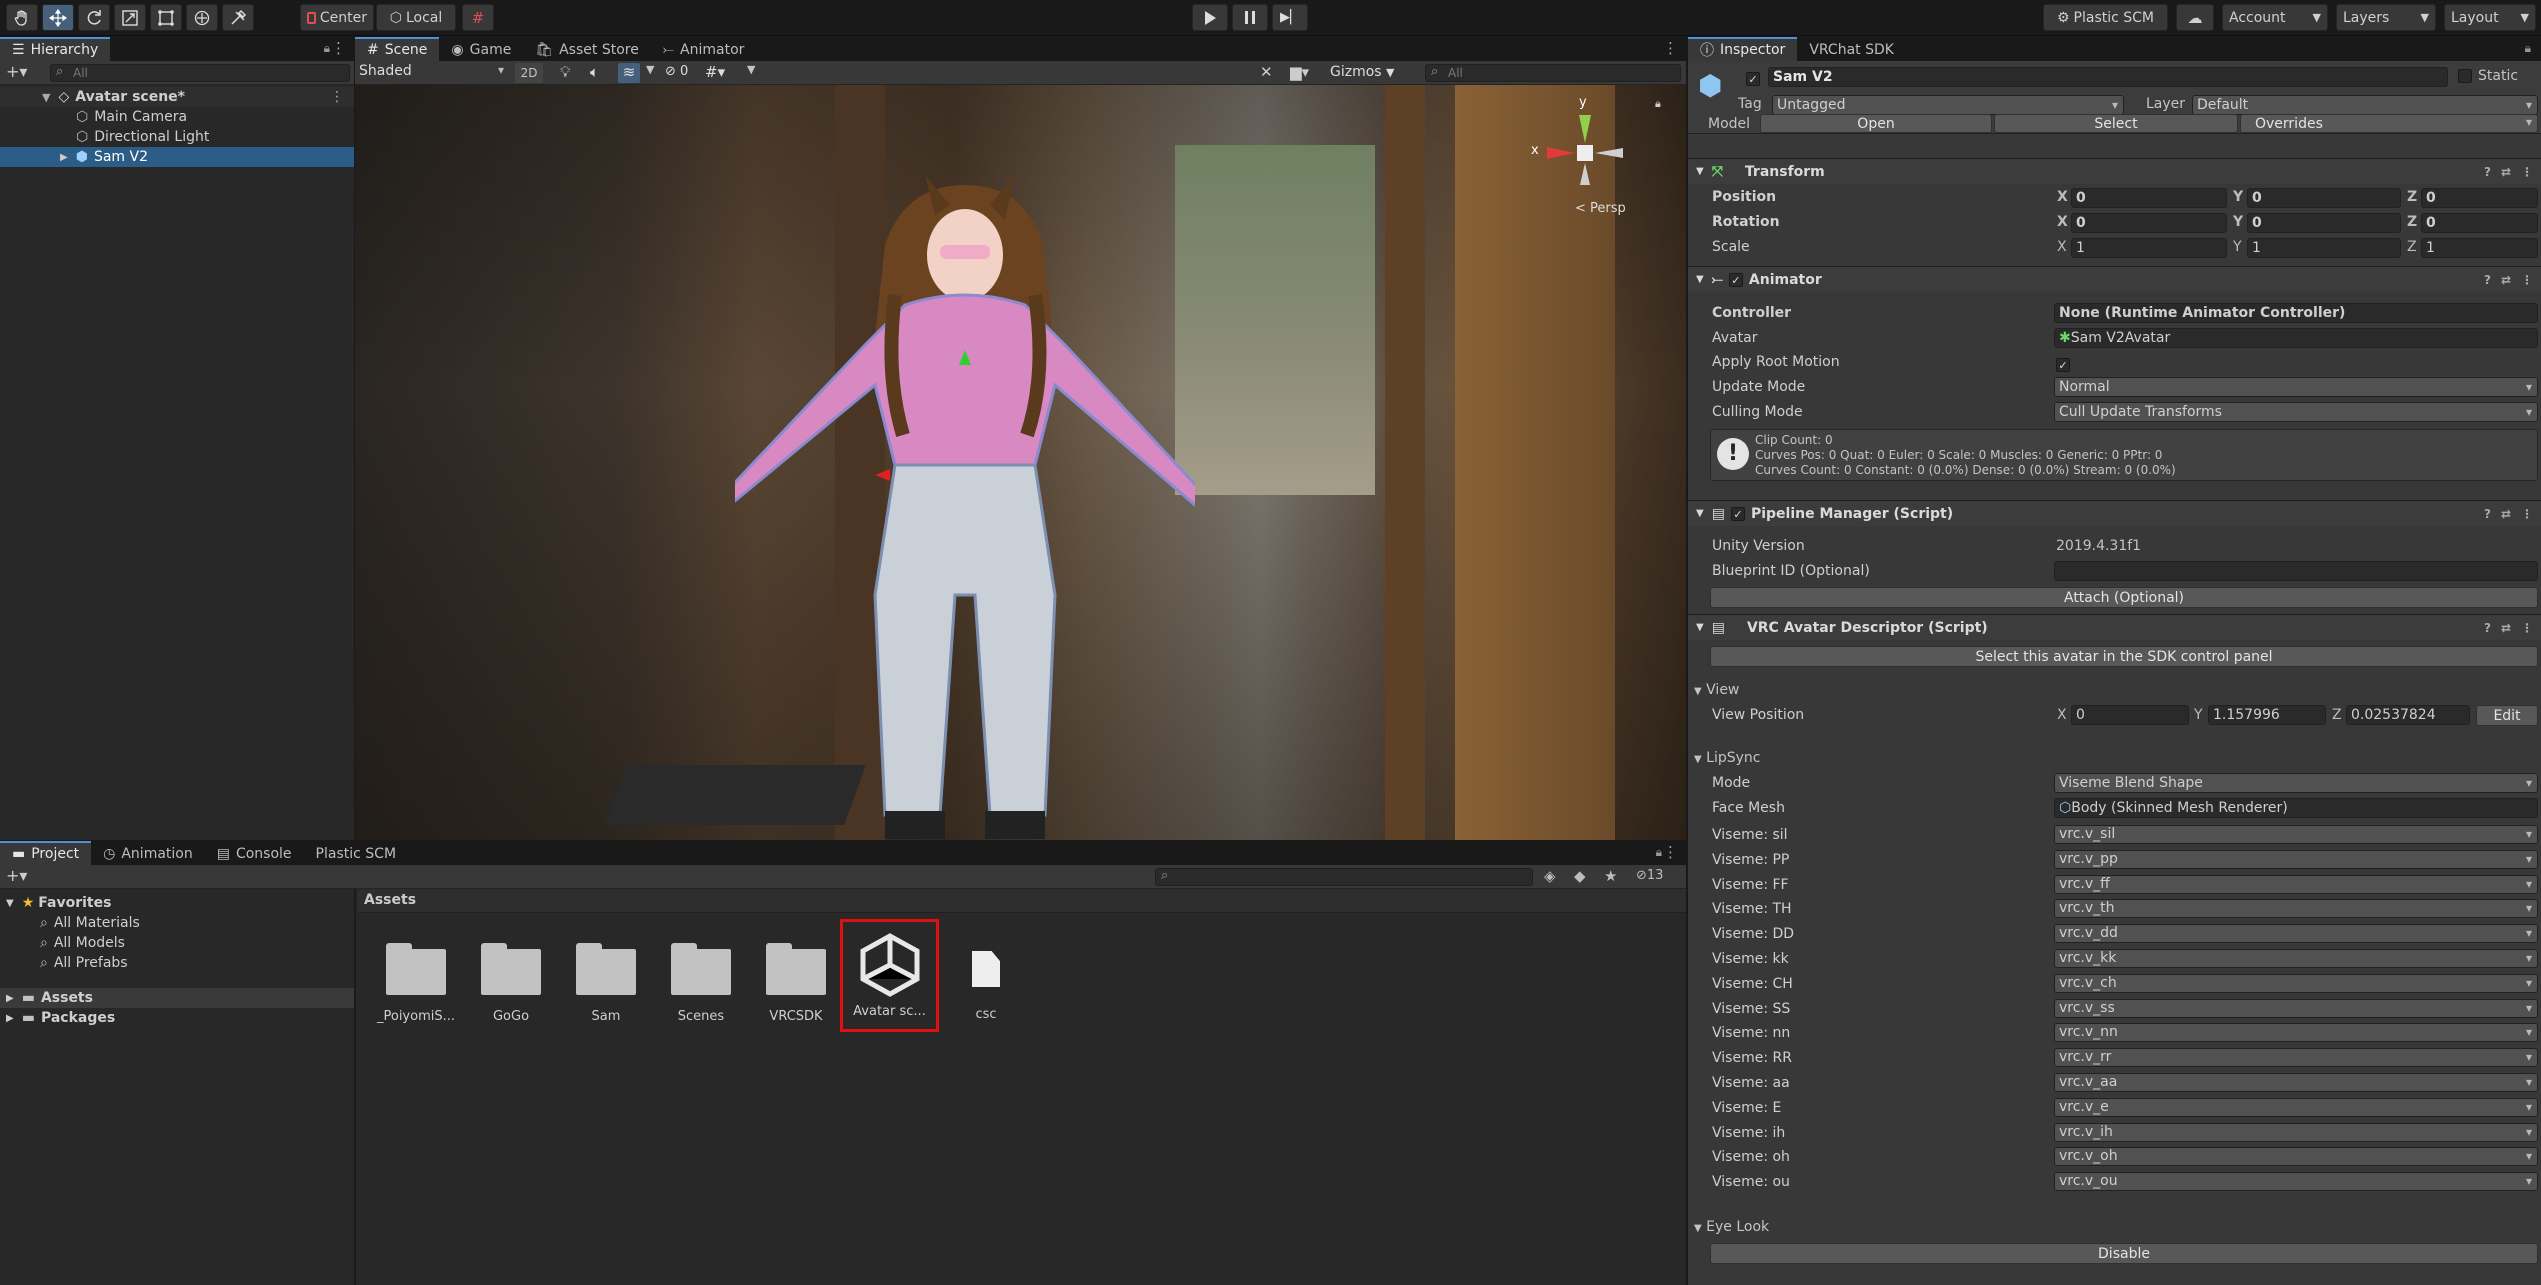 Image resolution: width=2541 pixels, height=1285 pixels. What do you see at coordinates (1735, 280) in the screenshot?
I see `enabled-checkbox: ✓` at bounding box center [1735, 280].